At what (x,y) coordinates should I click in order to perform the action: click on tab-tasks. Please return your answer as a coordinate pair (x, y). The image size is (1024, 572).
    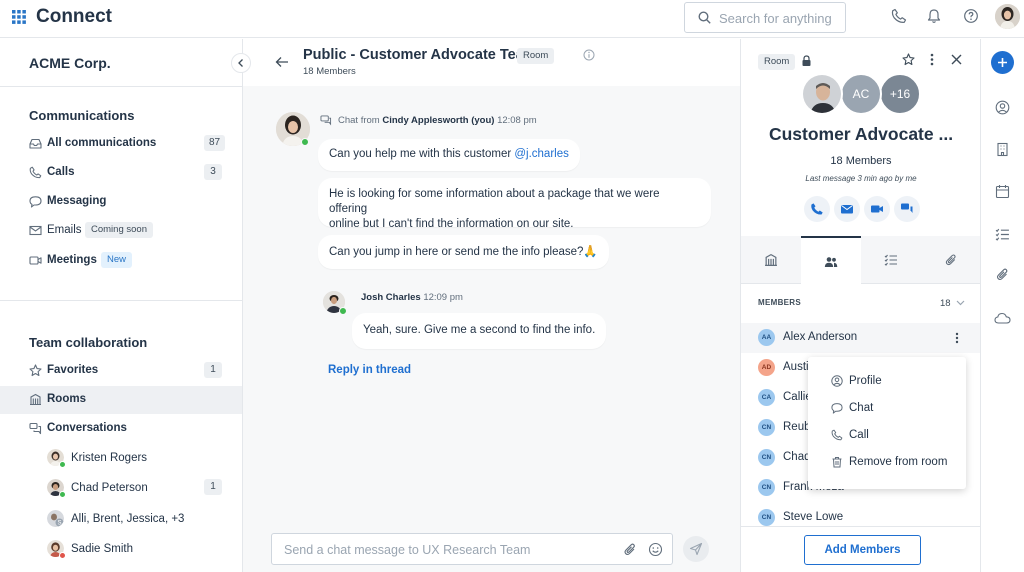
    Looking at the image, I should click on (891, 260).